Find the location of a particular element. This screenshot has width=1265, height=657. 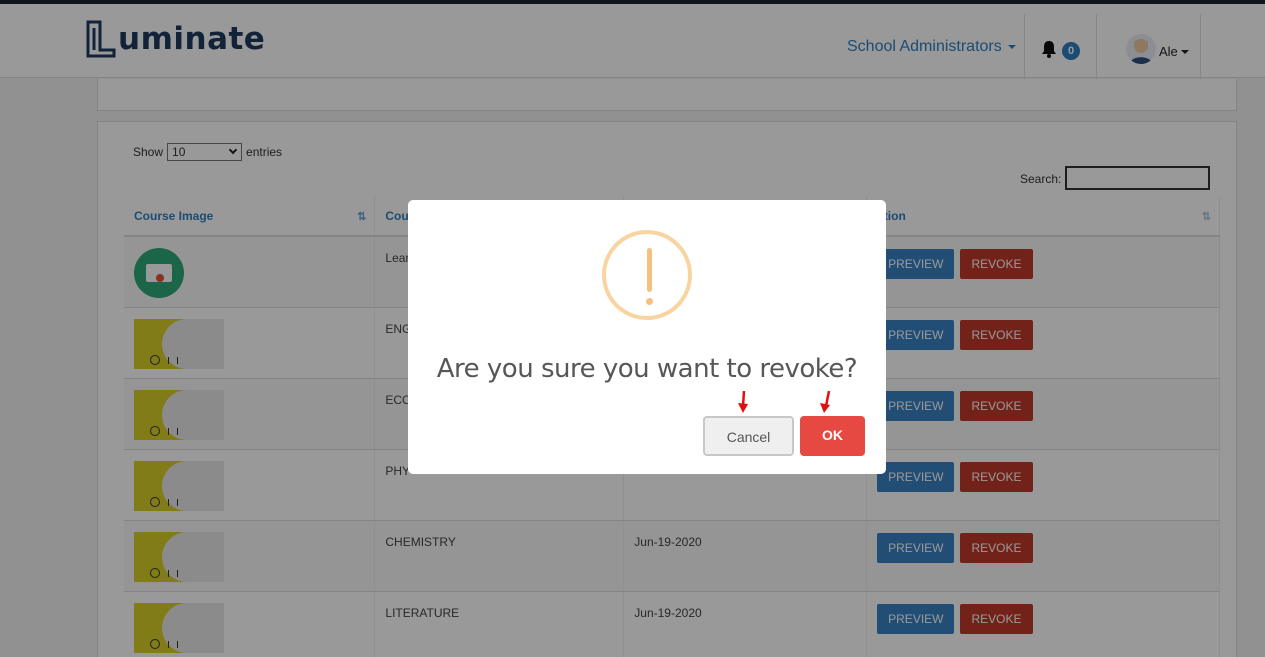

cancel-button: Cancel is located at coordinates (748, 436).